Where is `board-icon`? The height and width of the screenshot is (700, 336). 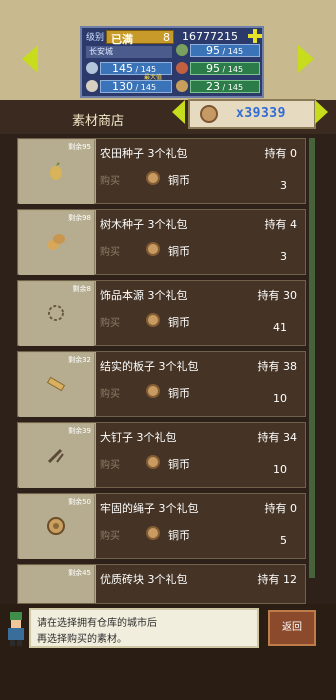
board-icon is located at coordinates (56, 384).